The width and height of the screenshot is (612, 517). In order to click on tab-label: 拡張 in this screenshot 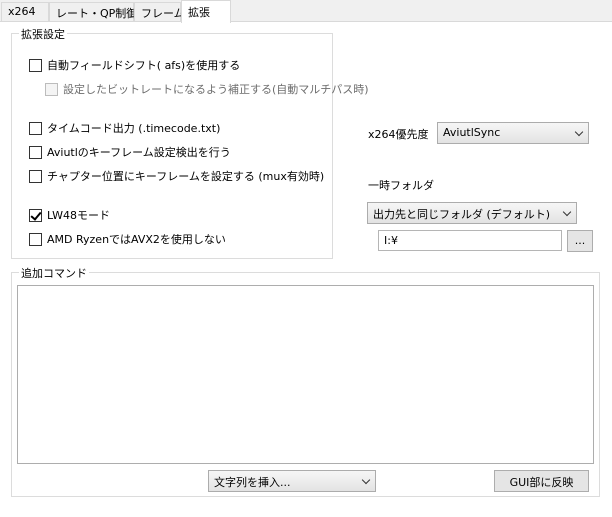, I will do `click(199, 12)`.